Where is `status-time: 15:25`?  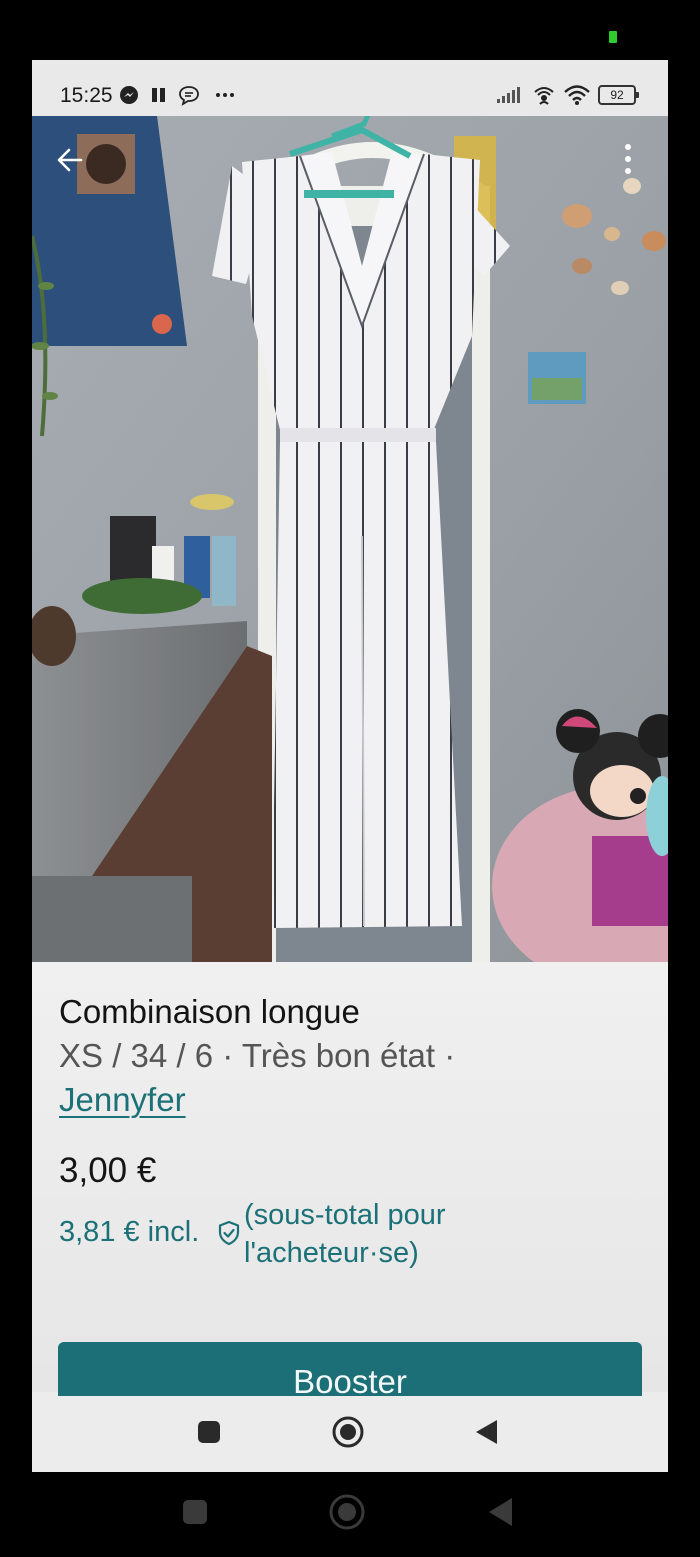
status-time: 15:25 is located at coordinates (86, 95).